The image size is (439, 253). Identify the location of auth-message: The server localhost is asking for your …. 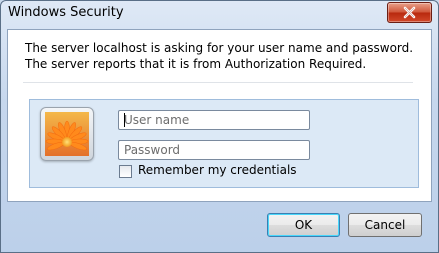
(219, 56).